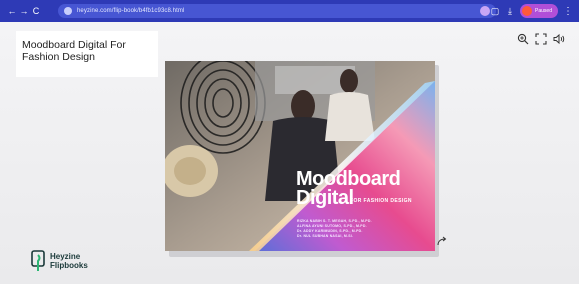 The image size is (579, 284). I want to click on forward-button: →, so click(24, 11).